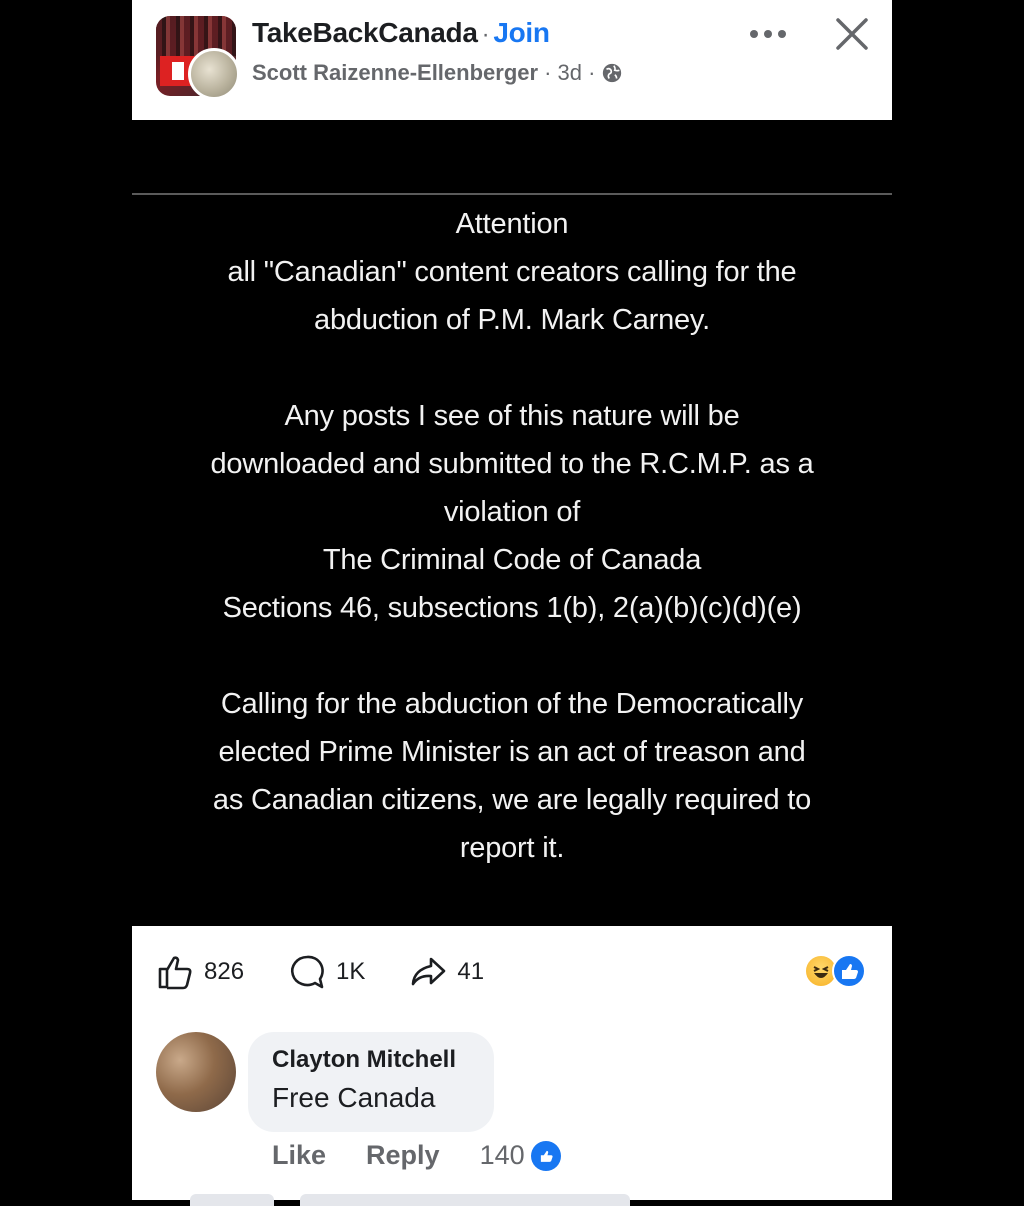 This screenshot has height=1206, width=1024. What do you see at coordinates (512, 416) in the screenshot?
I see `post-line: Any posts I see of this nature will be` at bounding box center [512, 416].